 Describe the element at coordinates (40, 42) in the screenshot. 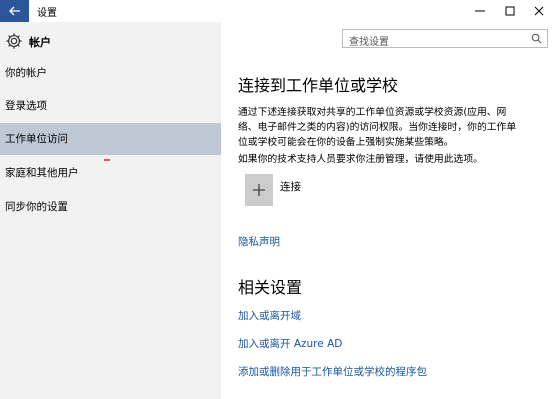

I see `sidebar-header-label: 帐户` at that location.